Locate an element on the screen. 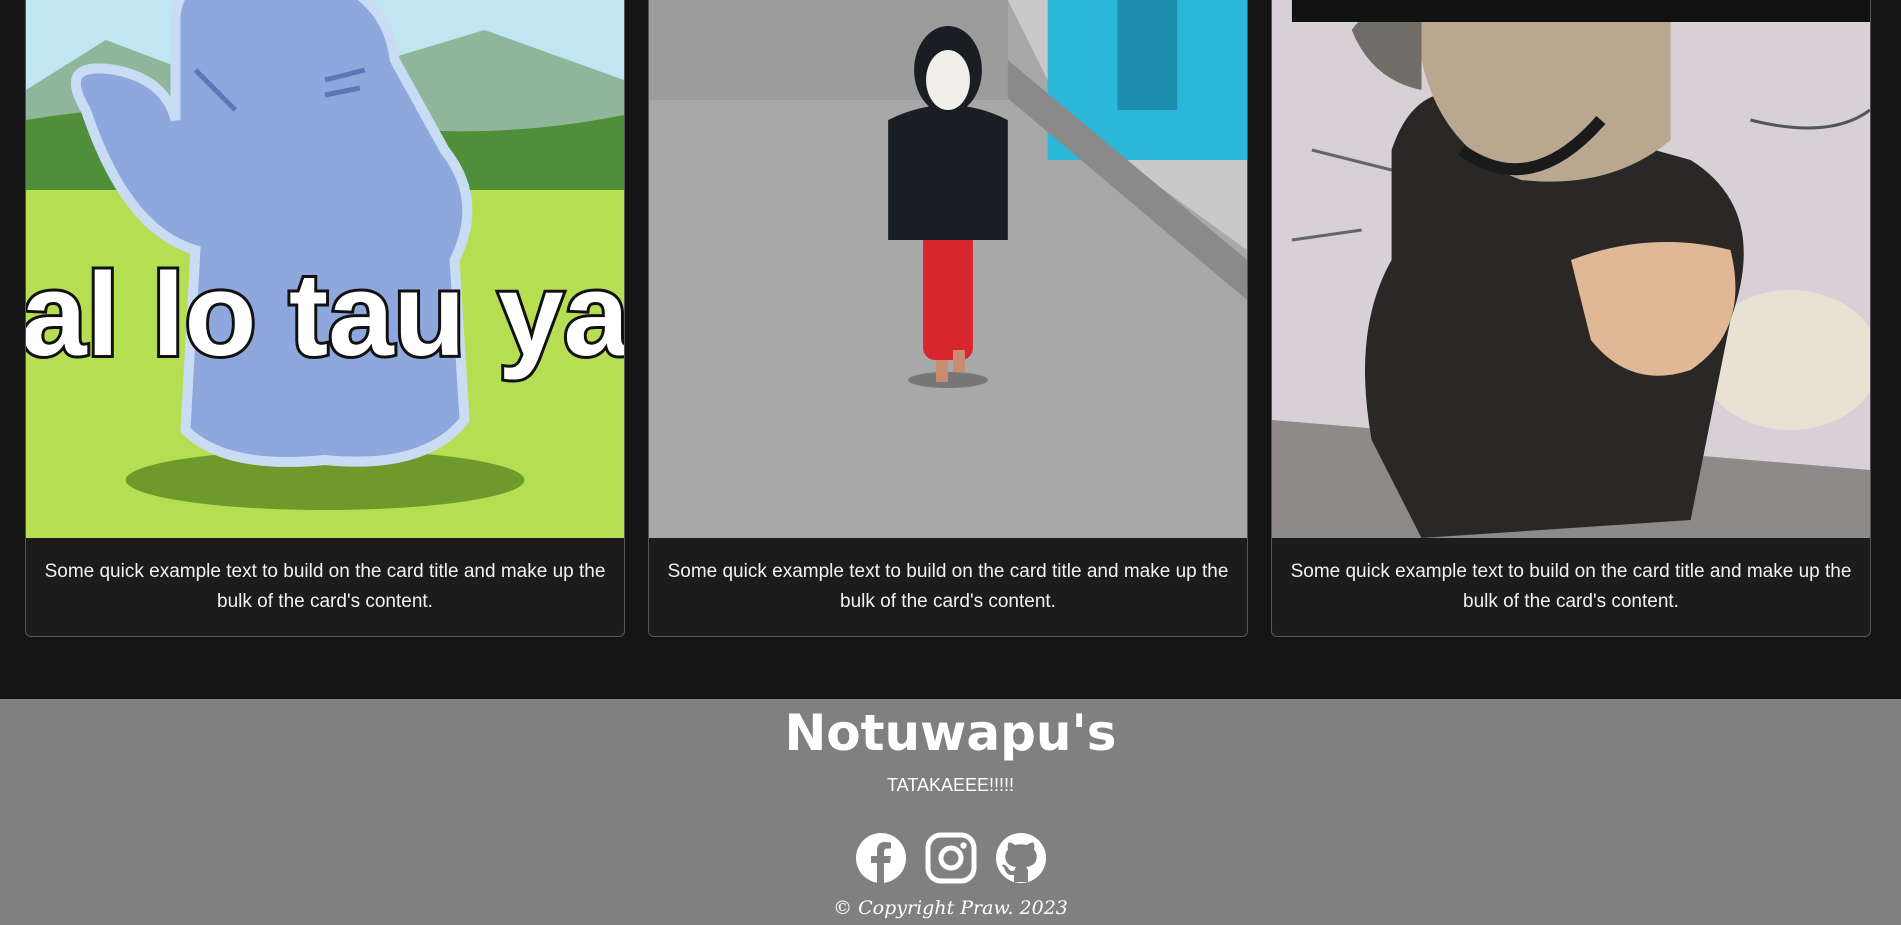 This screenshot has width=1901, height=925. github-icon is located at coordinates (1020, 858).